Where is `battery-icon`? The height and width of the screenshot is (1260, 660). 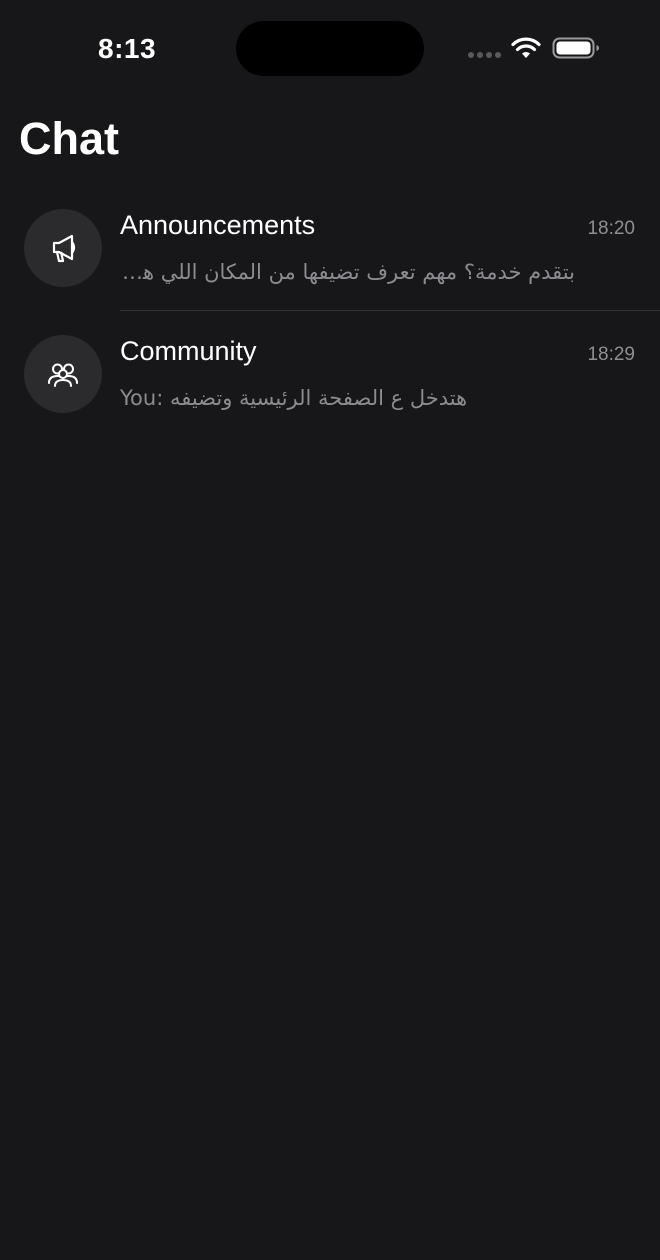 battery-icon is located at coordinates (575, 48).